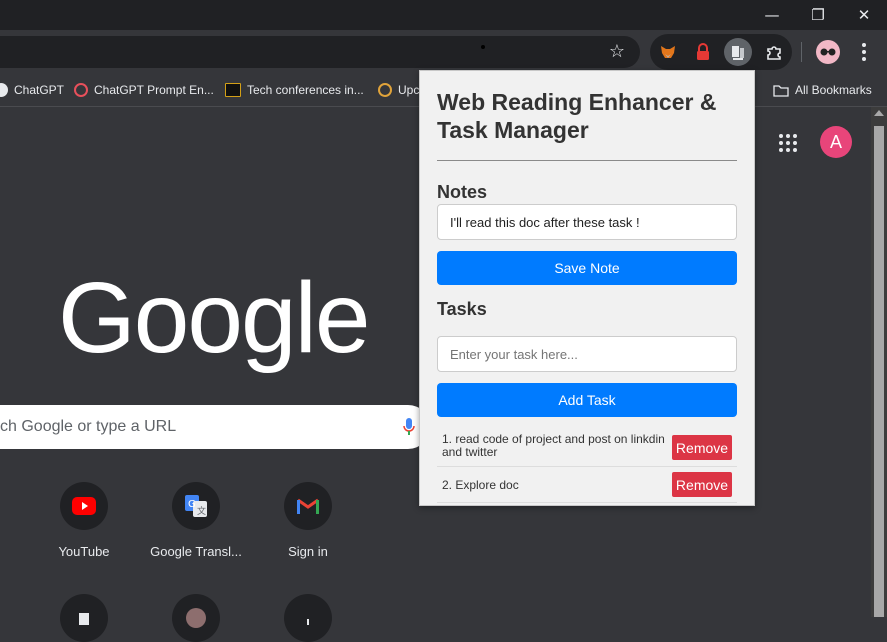 The width and height of the screenshot is (887, 642). I want to click on notes-heading: Notes, so click(462, 192).